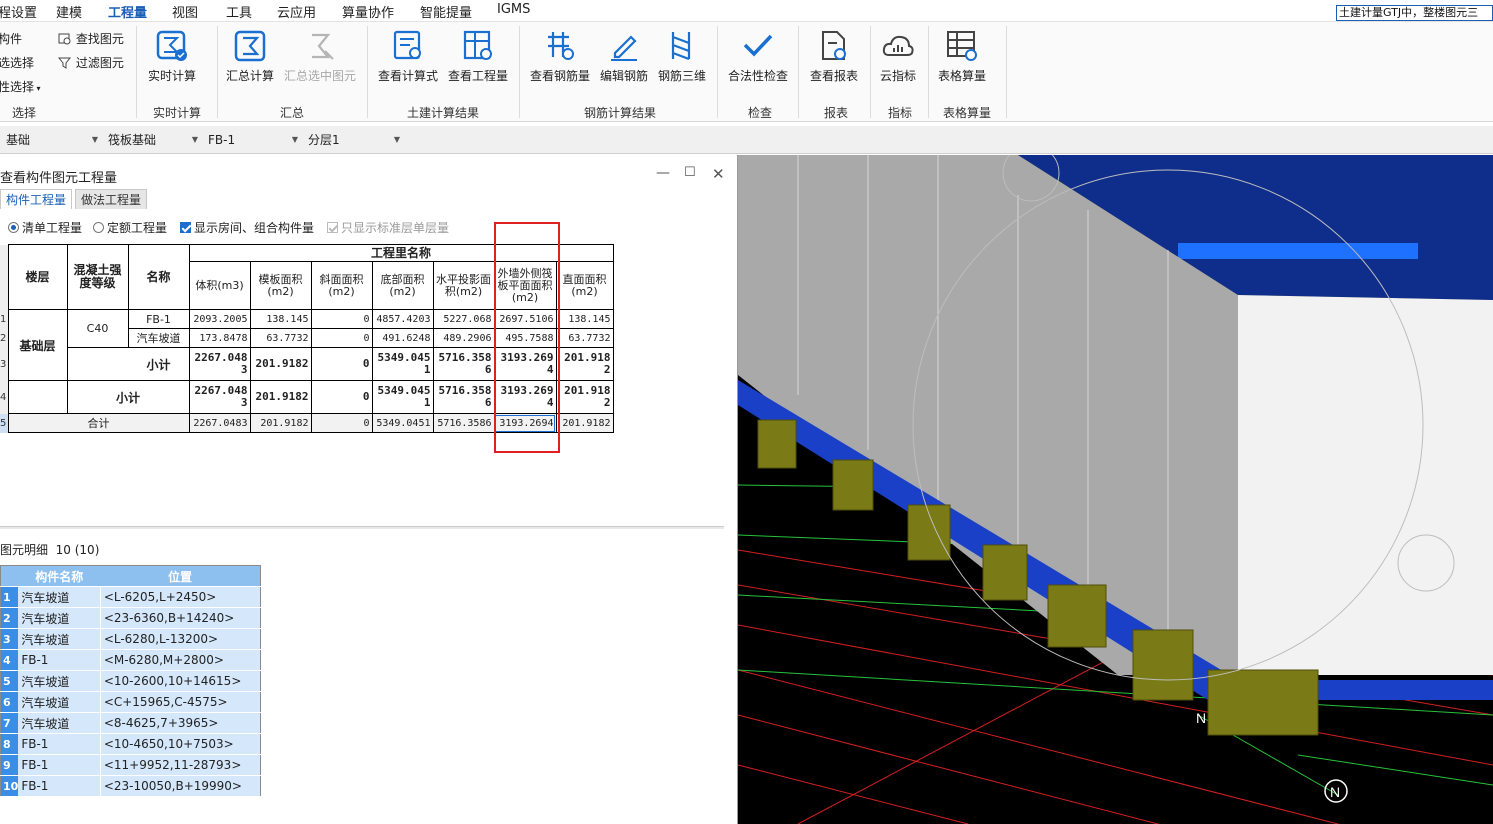  What do you see at coordinates (362, 527) in the screenshot?
I see `panel-splitter` at bounding box center [362, 527].